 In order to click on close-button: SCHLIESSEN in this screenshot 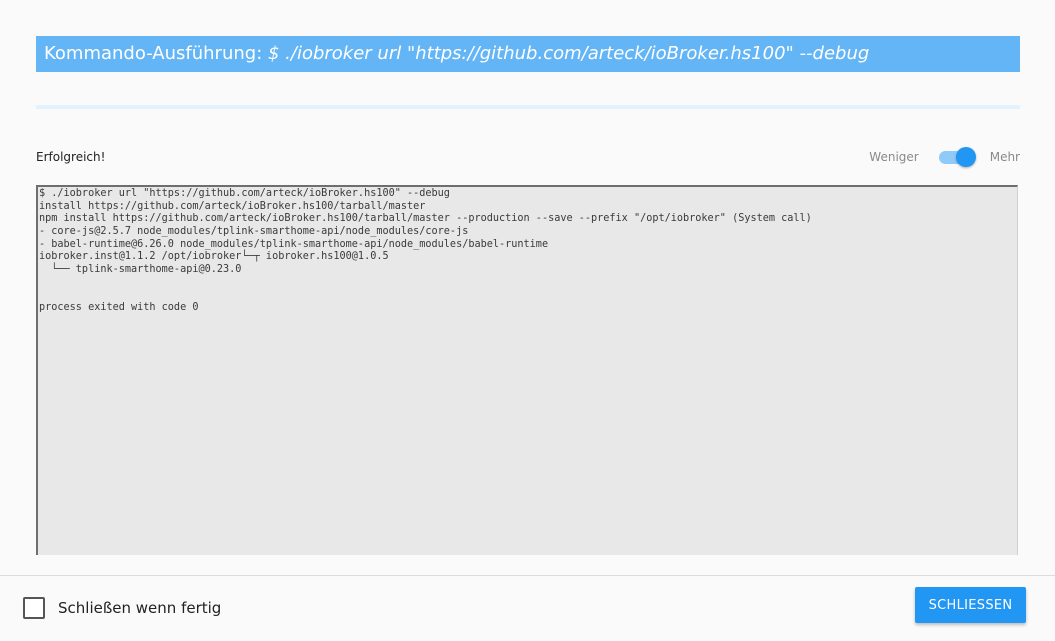, I will do `click(970, 605)`.